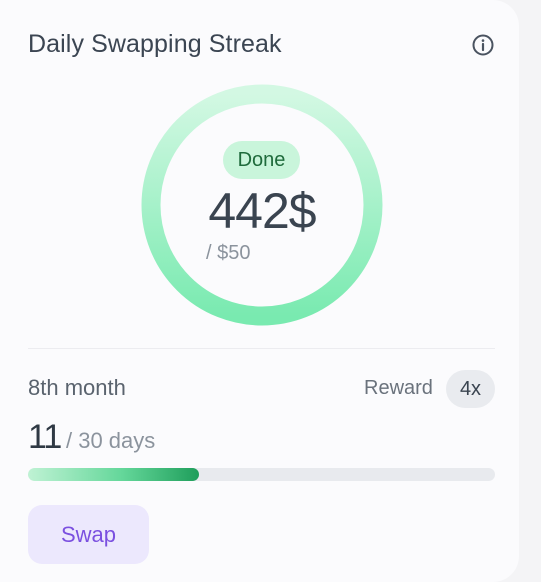 This screenshot has width=541, height=582. Describe the element at coordinates (111, 440) in the screenshot. I see `days-total: / 30 days` at that location.